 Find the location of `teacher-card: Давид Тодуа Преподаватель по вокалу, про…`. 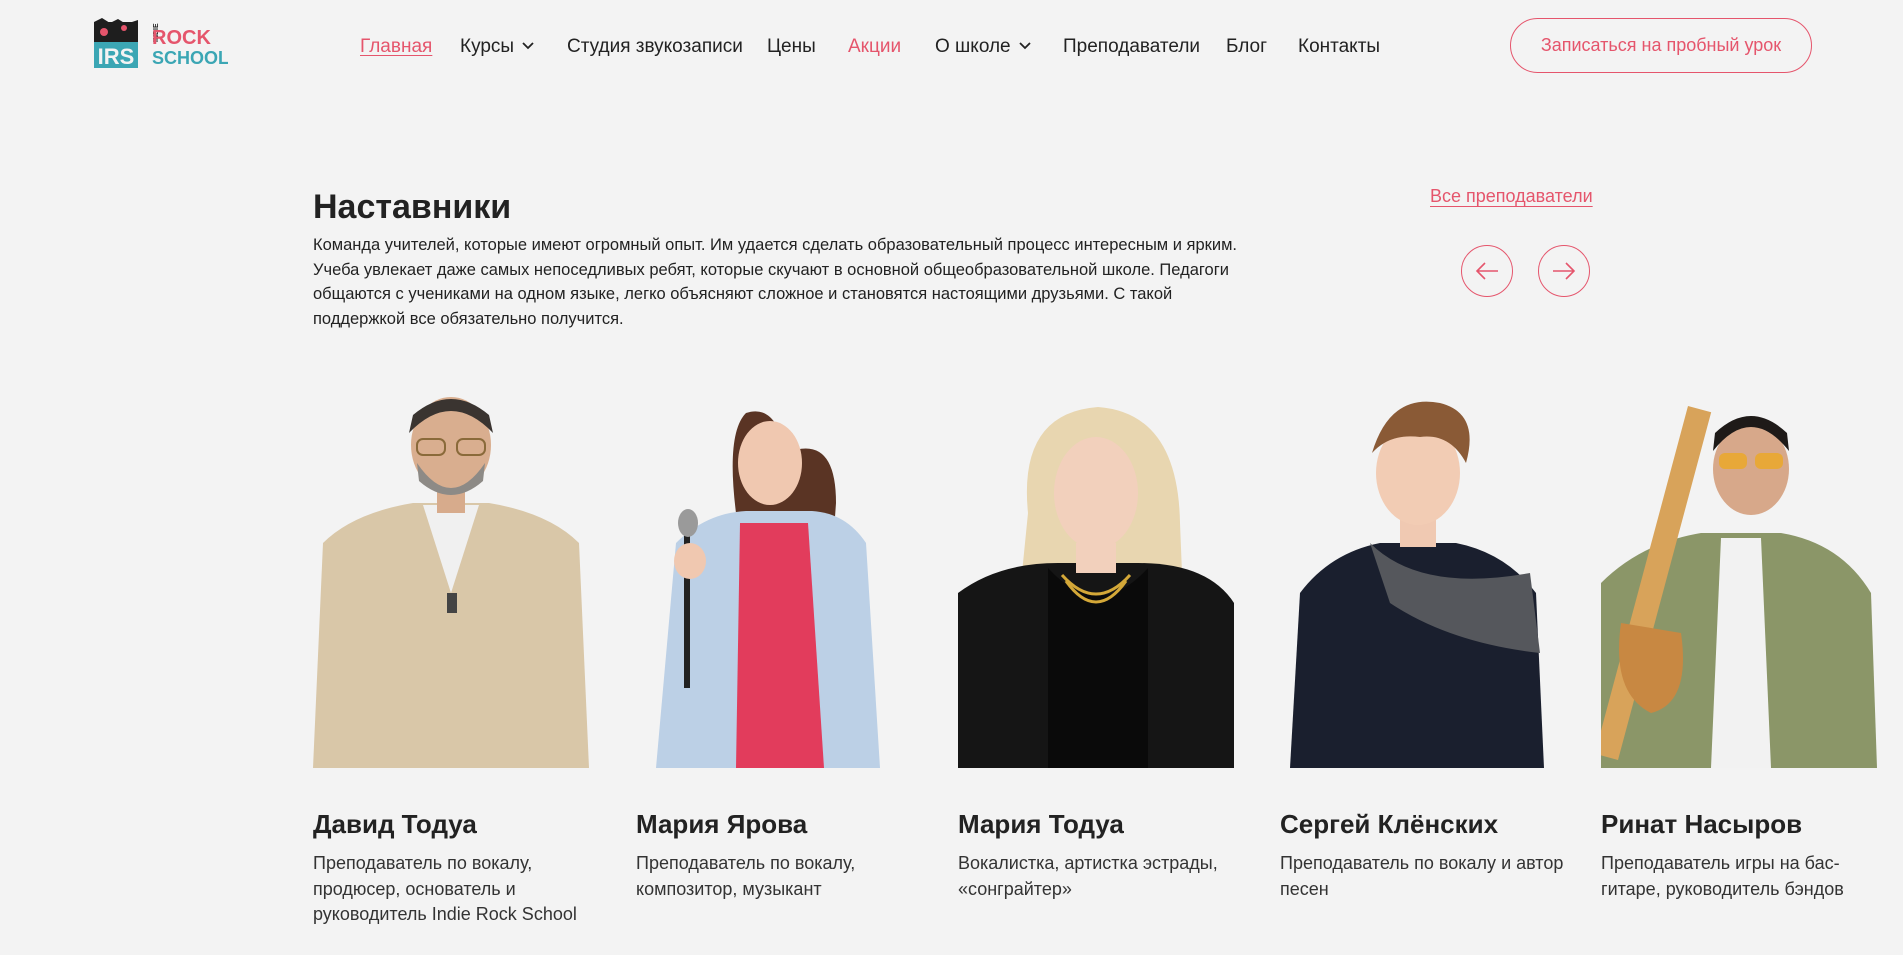

teacher-card: Давид Тодуа Преподаватель по вокалу, про… is located at coordinates (451, 658).